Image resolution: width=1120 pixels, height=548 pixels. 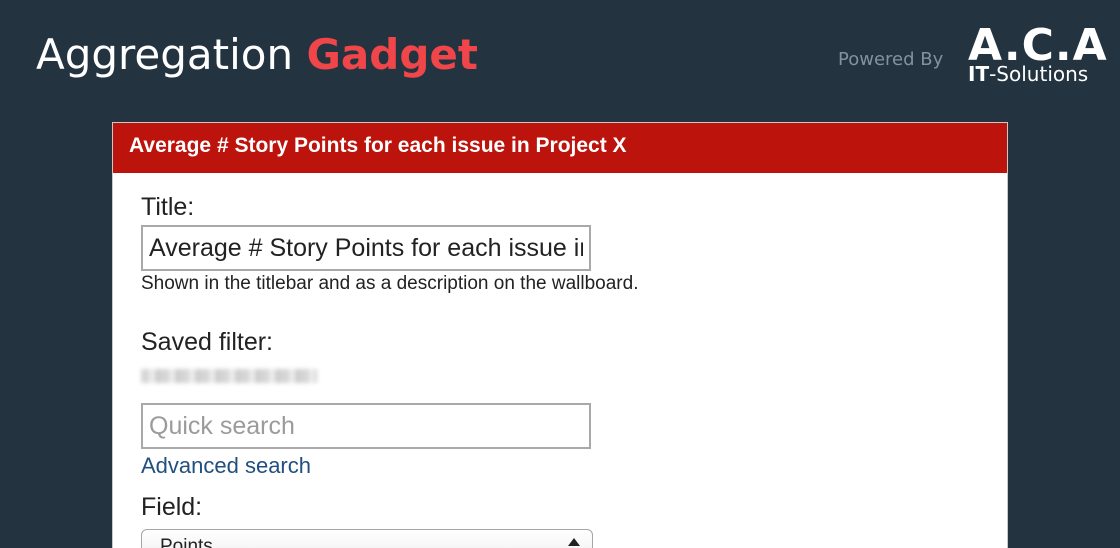 I want to click on saved-filter-label: Saved filter:, so click(x=207, y=342).